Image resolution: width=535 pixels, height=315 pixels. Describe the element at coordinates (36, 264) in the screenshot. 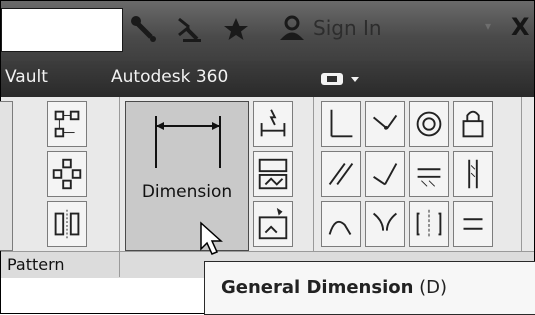

I see `pattern-panel-title: Pattern` at that location.